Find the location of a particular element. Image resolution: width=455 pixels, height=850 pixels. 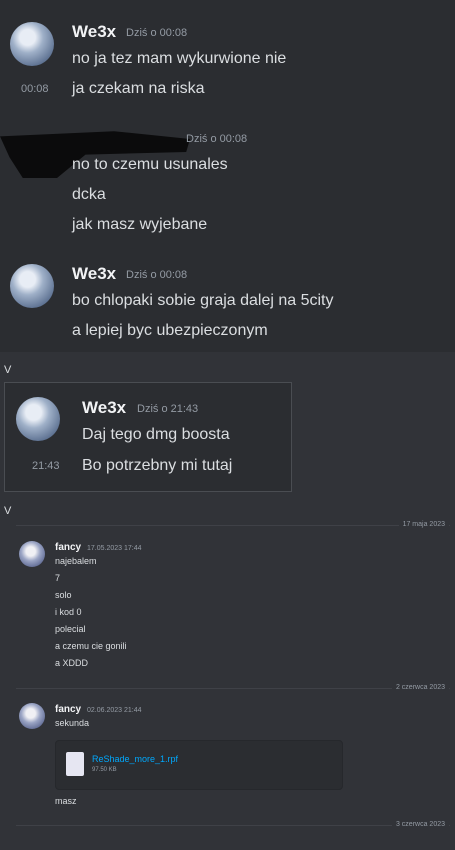

hover-timestamp: 00:08 is located at coordinates (35, 89).